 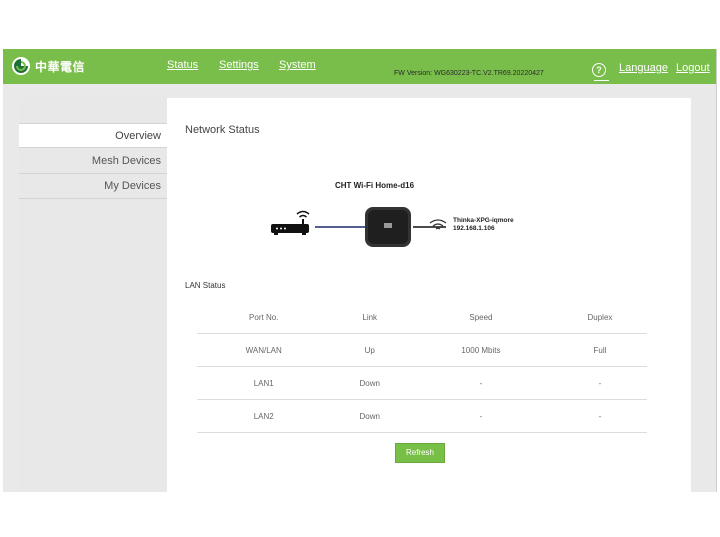 I want to click on language-link: Language, so click(x=643, y=68).